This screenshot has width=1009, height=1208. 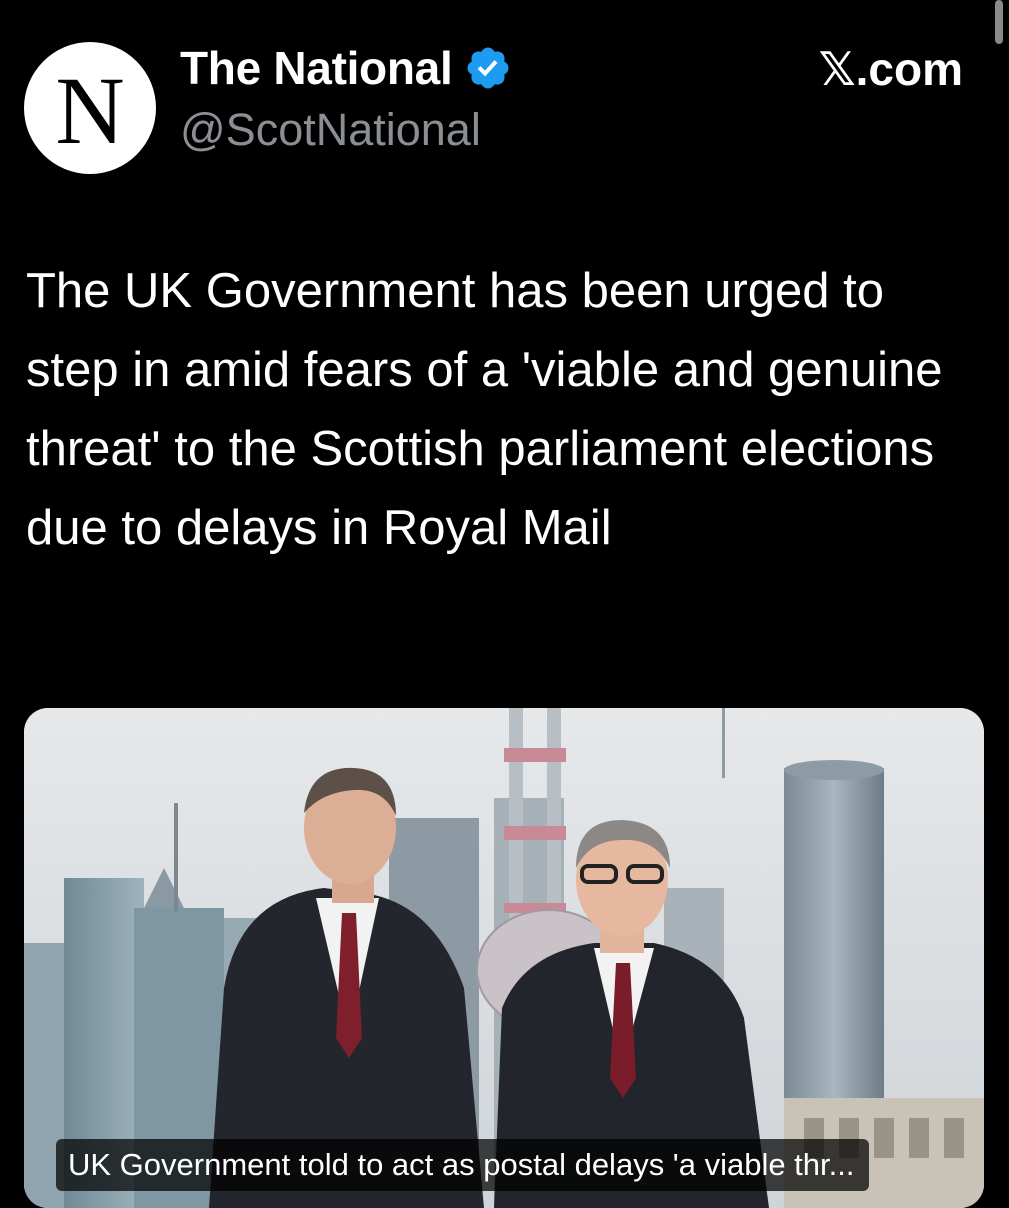 What do you see at coordinates (488, 68) in the screenshot?
I see `verified-badge-icon` at bounding box center [488, 68].